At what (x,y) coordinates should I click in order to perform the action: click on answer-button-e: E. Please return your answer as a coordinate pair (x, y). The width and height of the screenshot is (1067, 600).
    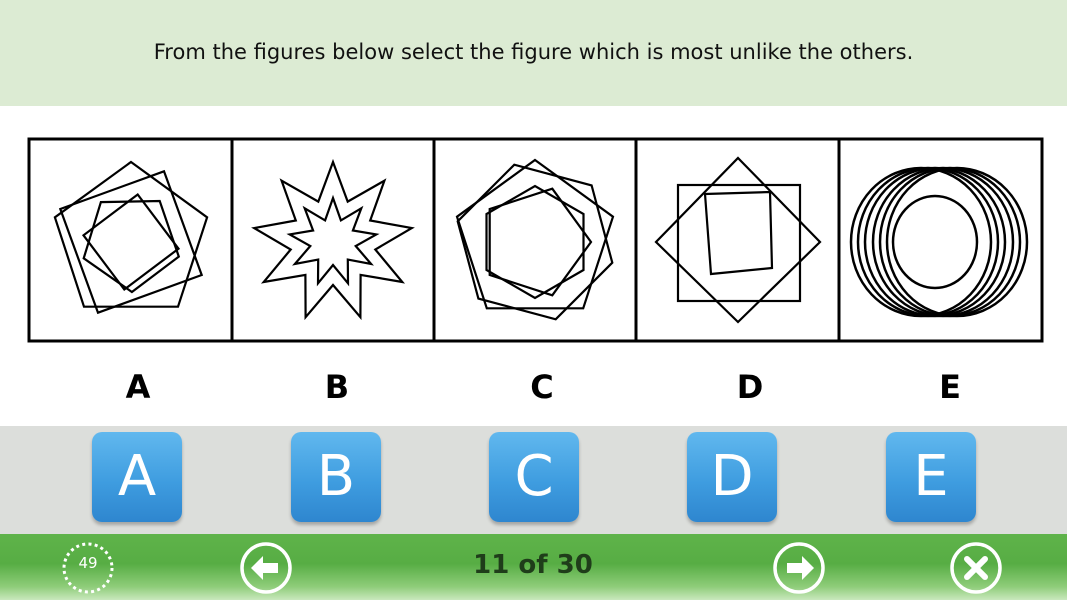
    Looking at the image, I should click on (931, 477).